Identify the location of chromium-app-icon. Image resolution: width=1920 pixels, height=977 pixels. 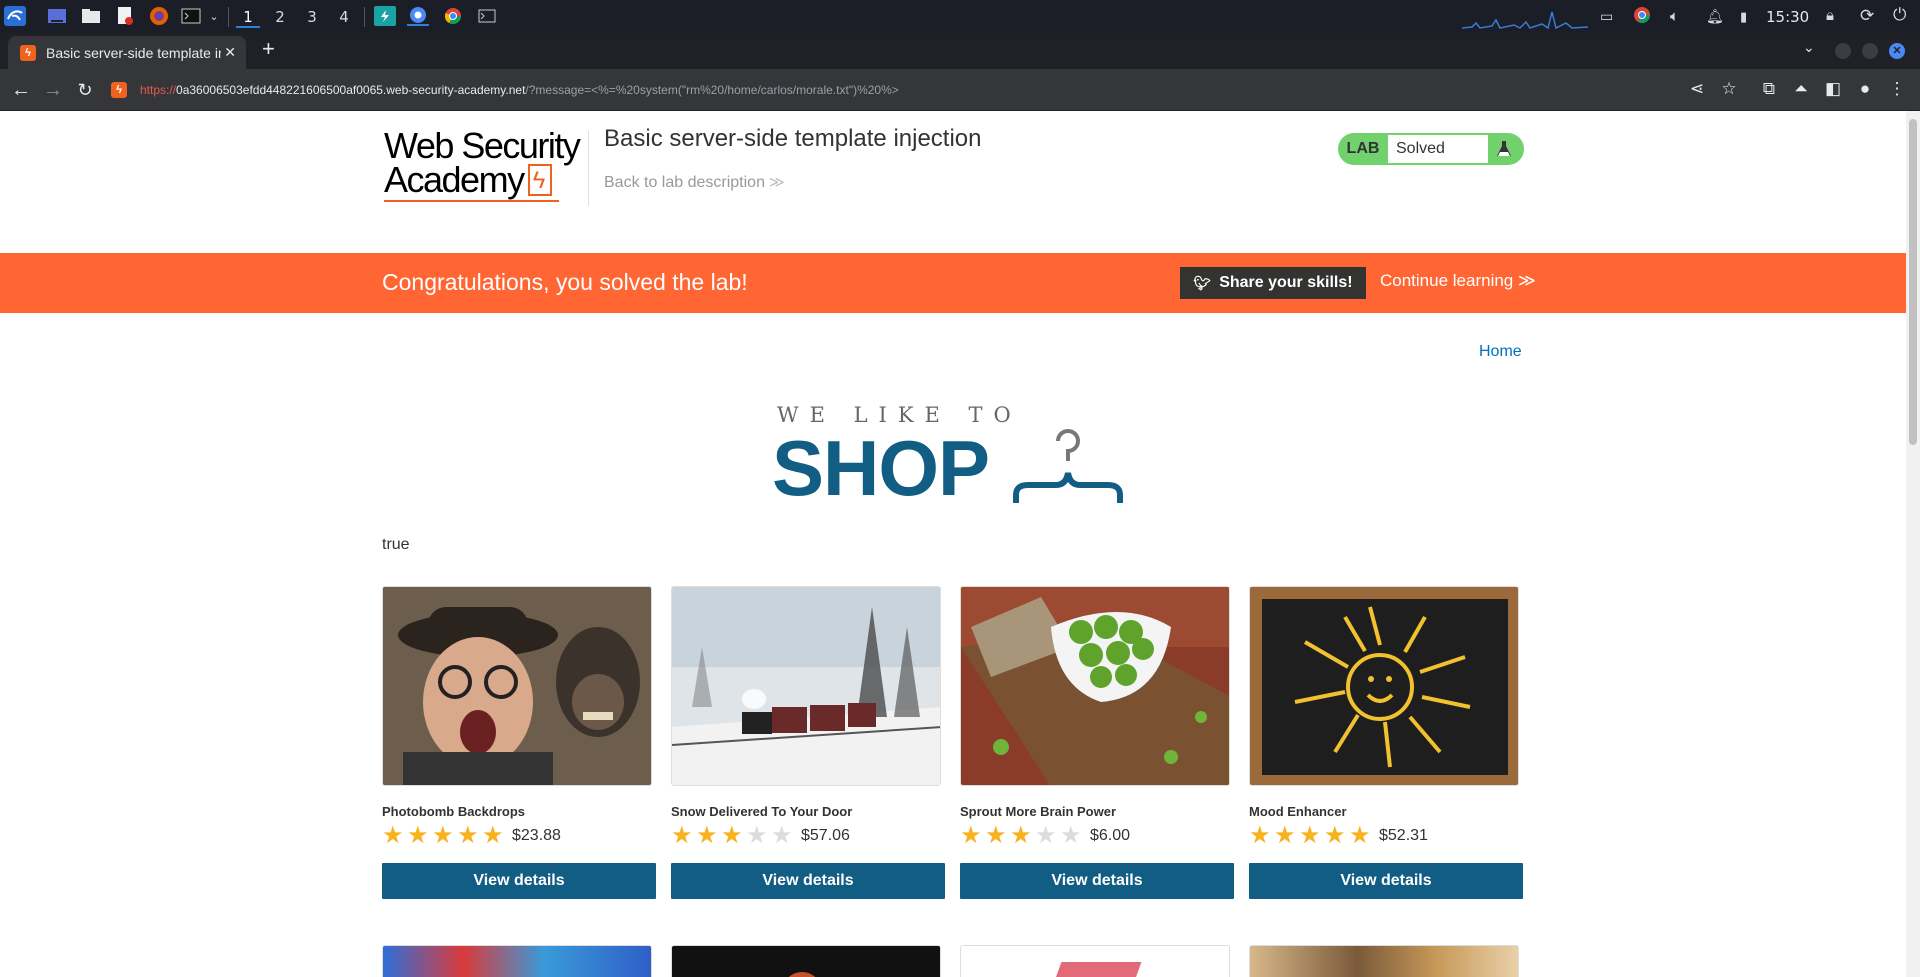
(418, 16).